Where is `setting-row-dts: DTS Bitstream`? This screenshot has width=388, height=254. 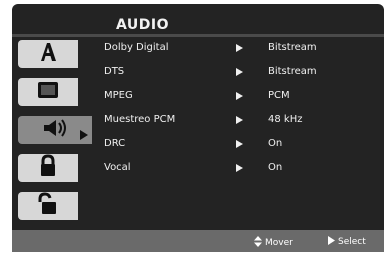
setting-row-dts: DTS Bitstream is located at coordinates (240, 74).